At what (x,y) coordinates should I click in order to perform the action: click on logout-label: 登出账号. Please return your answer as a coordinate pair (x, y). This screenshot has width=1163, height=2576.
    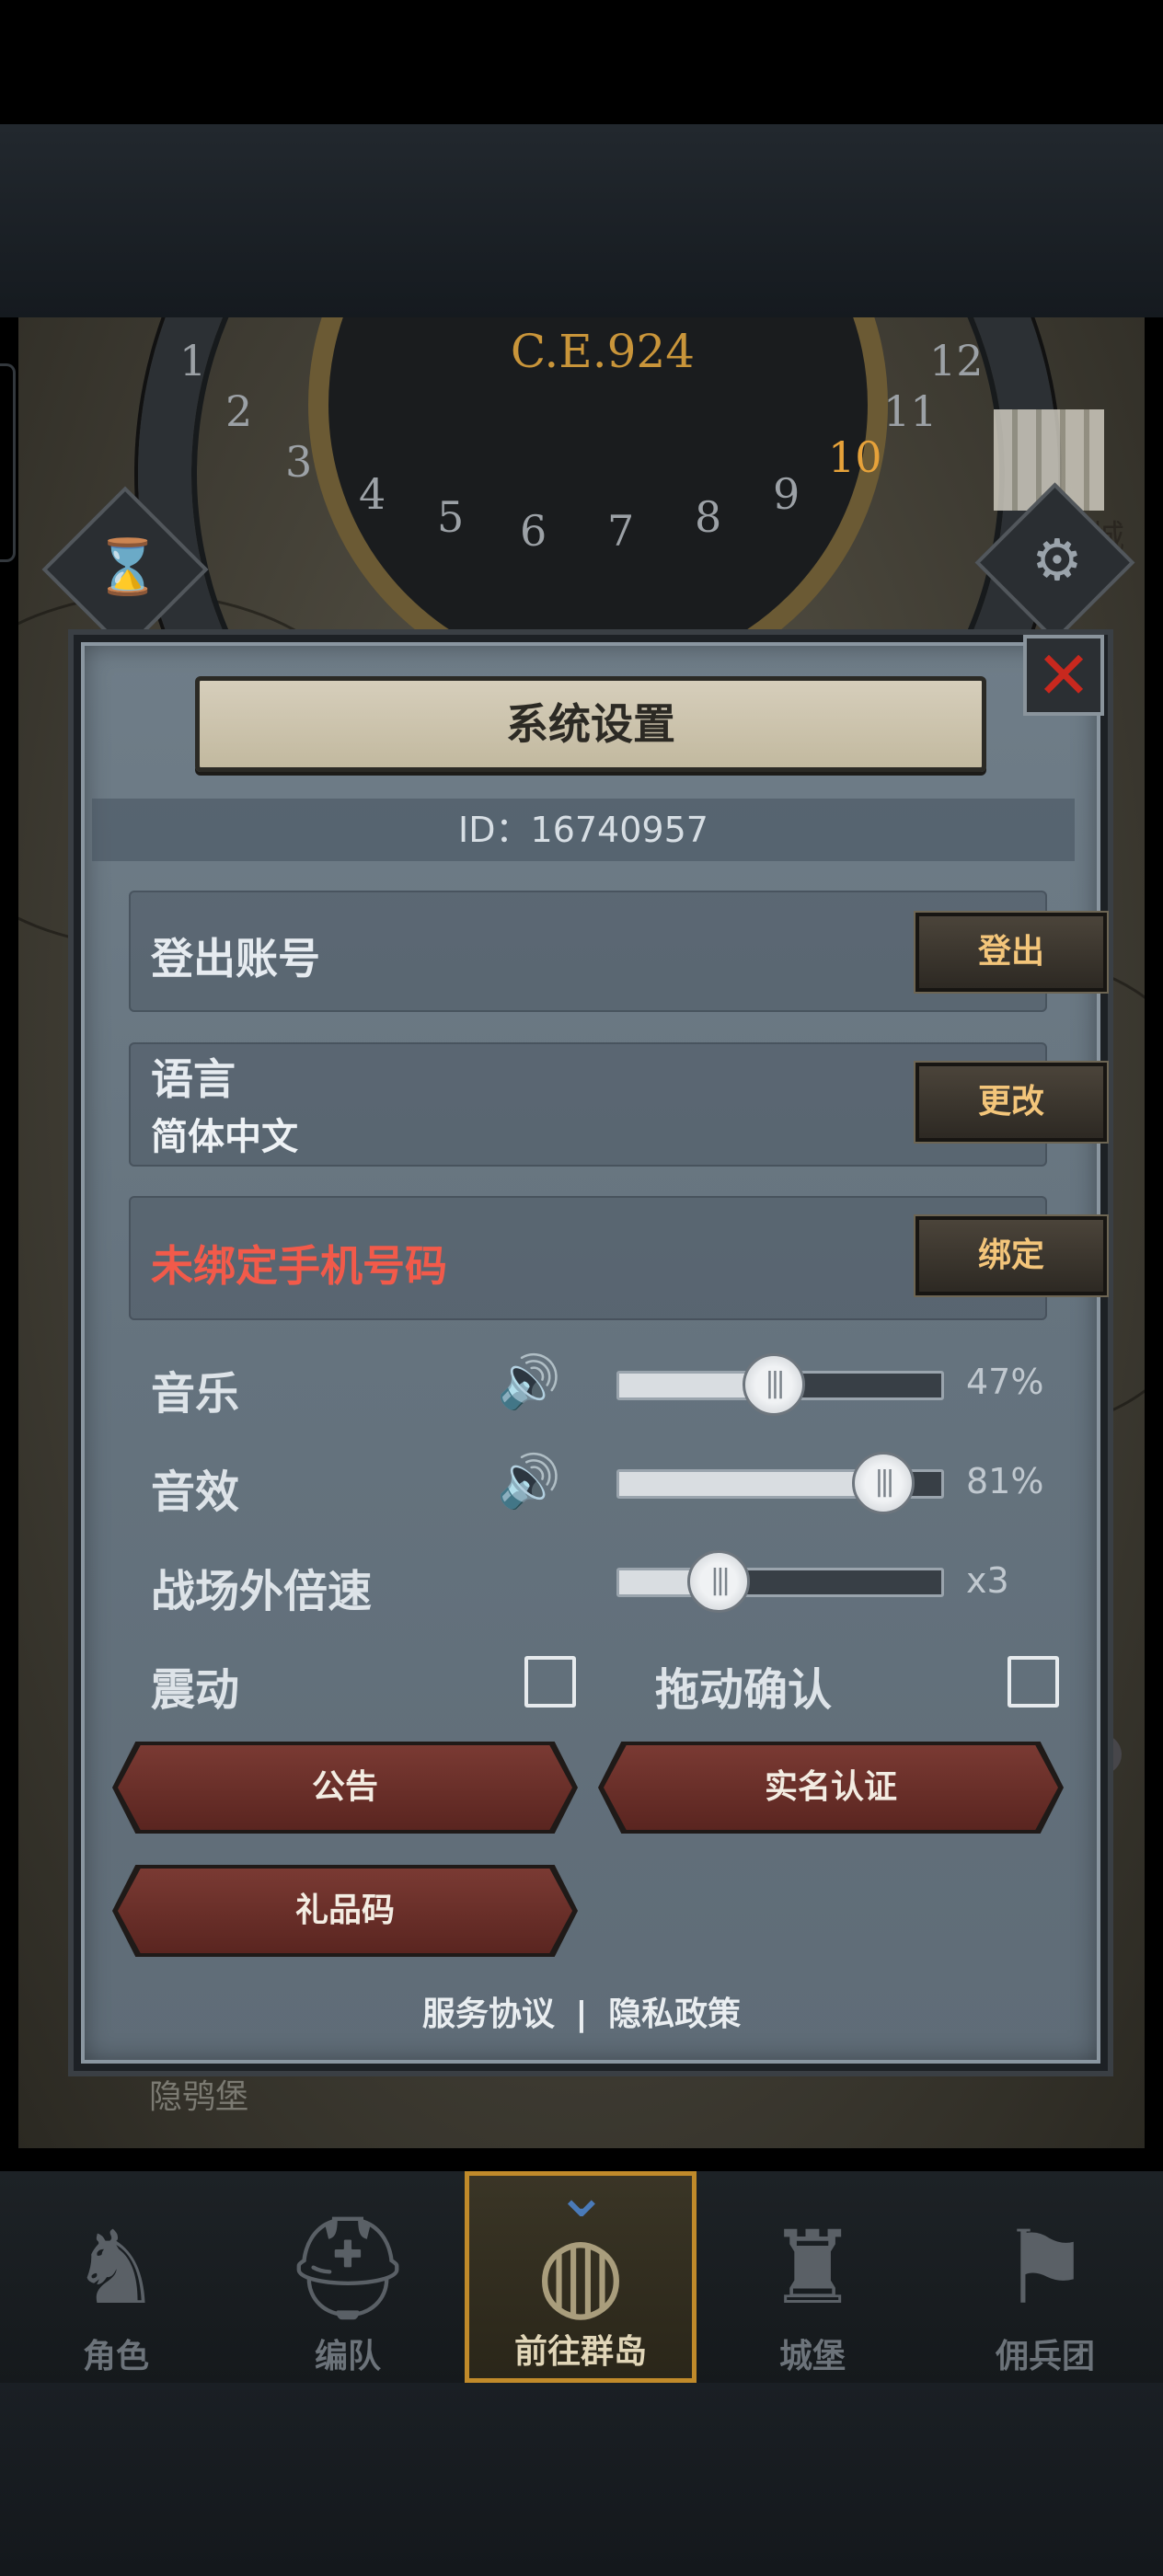
    Looking at the image, I should click on (236, 958).